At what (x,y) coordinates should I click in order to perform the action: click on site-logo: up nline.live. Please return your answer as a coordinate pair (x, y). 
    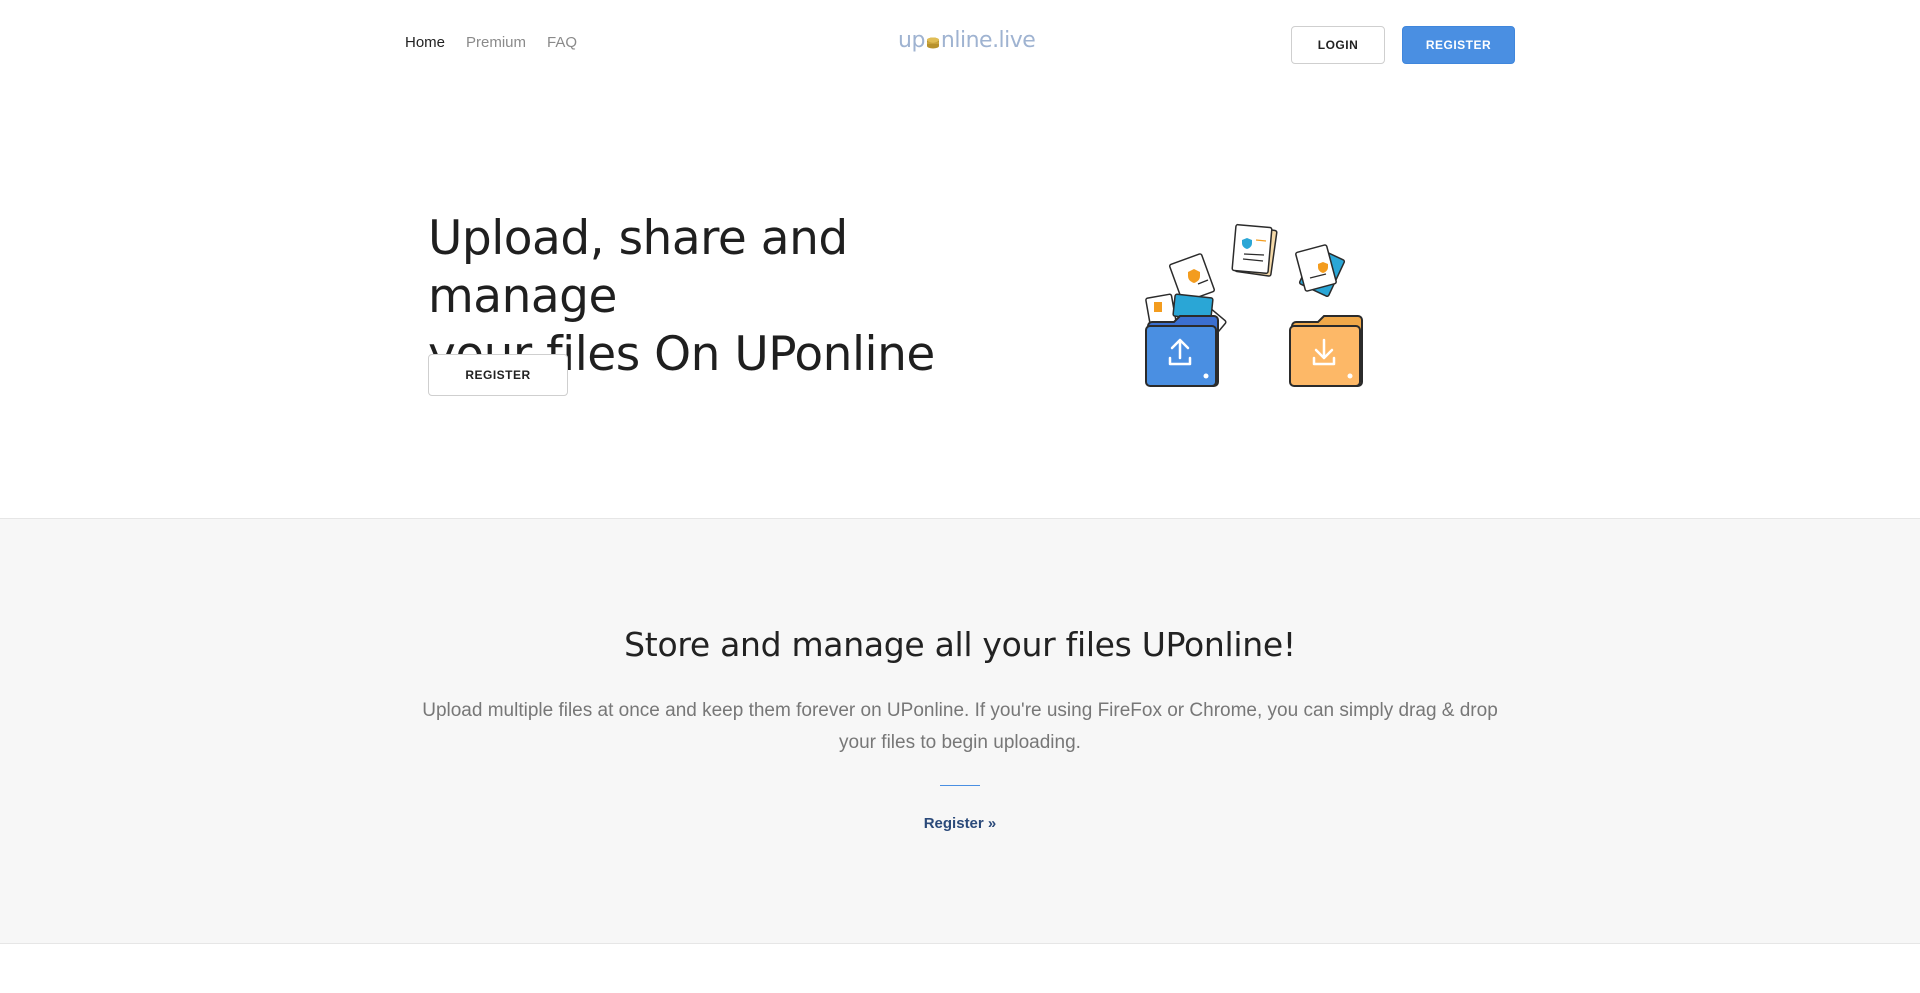
    Looking at the image, I should click on (967, 40).